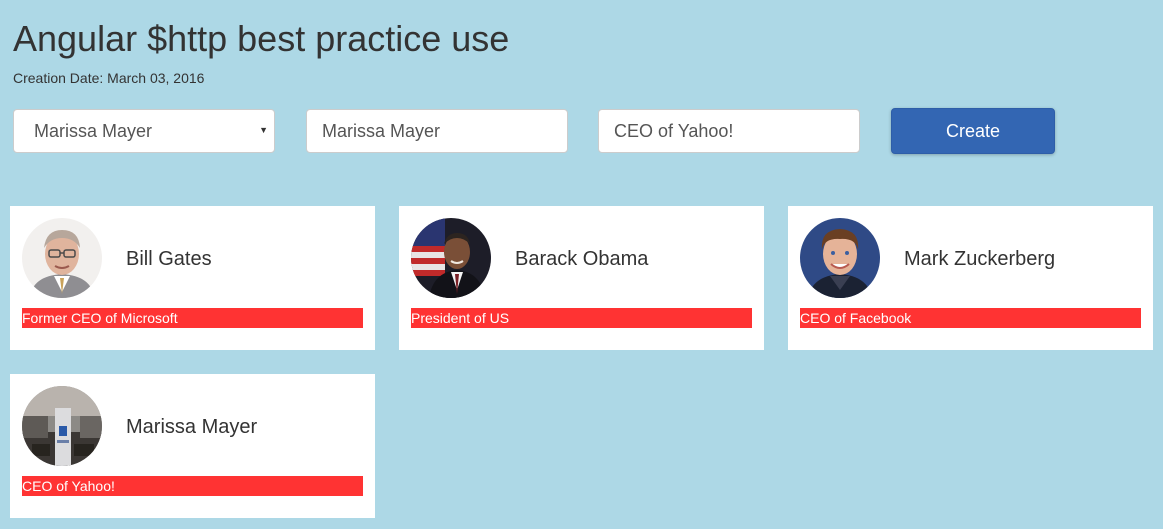 The width and height of the screenshot is (1163, 529). What do you see at coordinates (970, 318) in the screenshot?
I see `person-title-bar: CEO of Facebook` at bounding box center [970, 318].